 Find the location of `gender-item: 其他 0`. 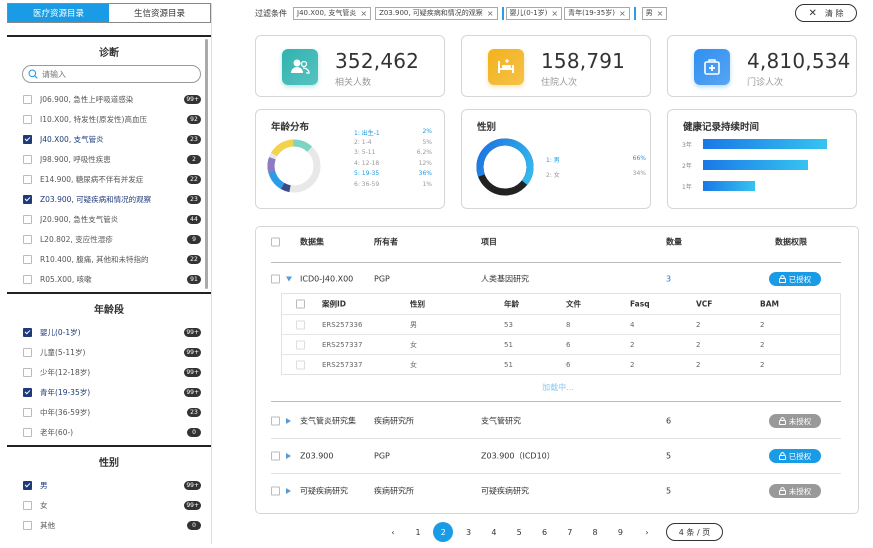

gender-item: 其他 0 is located at coordinates (109, 525).